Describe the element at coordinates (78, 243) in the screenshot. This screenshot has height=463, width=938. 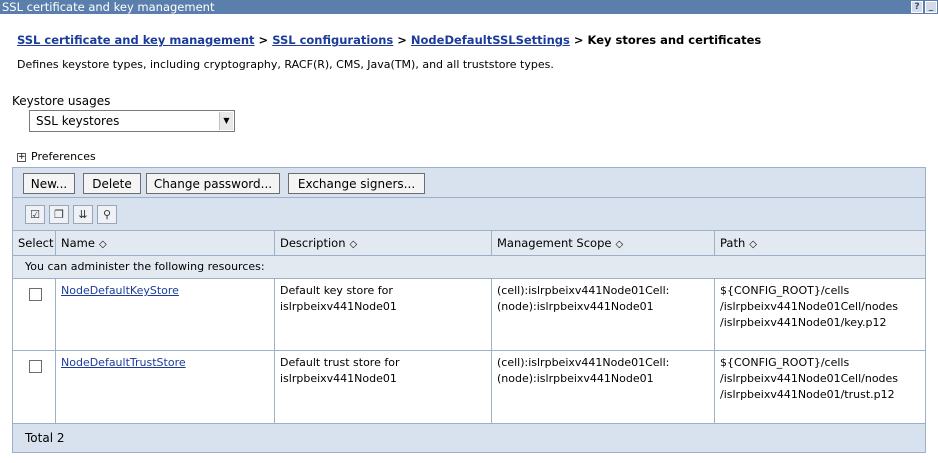
I see `column-header-label: Name` at that location.